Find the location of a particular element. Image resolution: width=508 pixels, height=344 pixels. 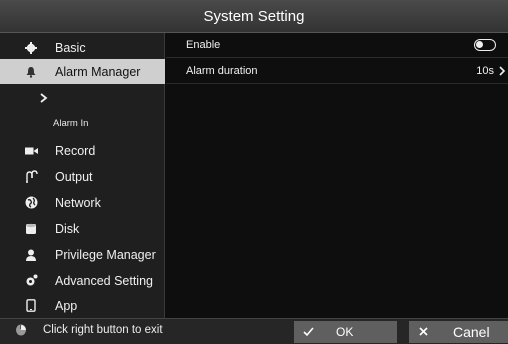

sidebar-item-label: Alarm Manager is located at coordinates (98, 71).